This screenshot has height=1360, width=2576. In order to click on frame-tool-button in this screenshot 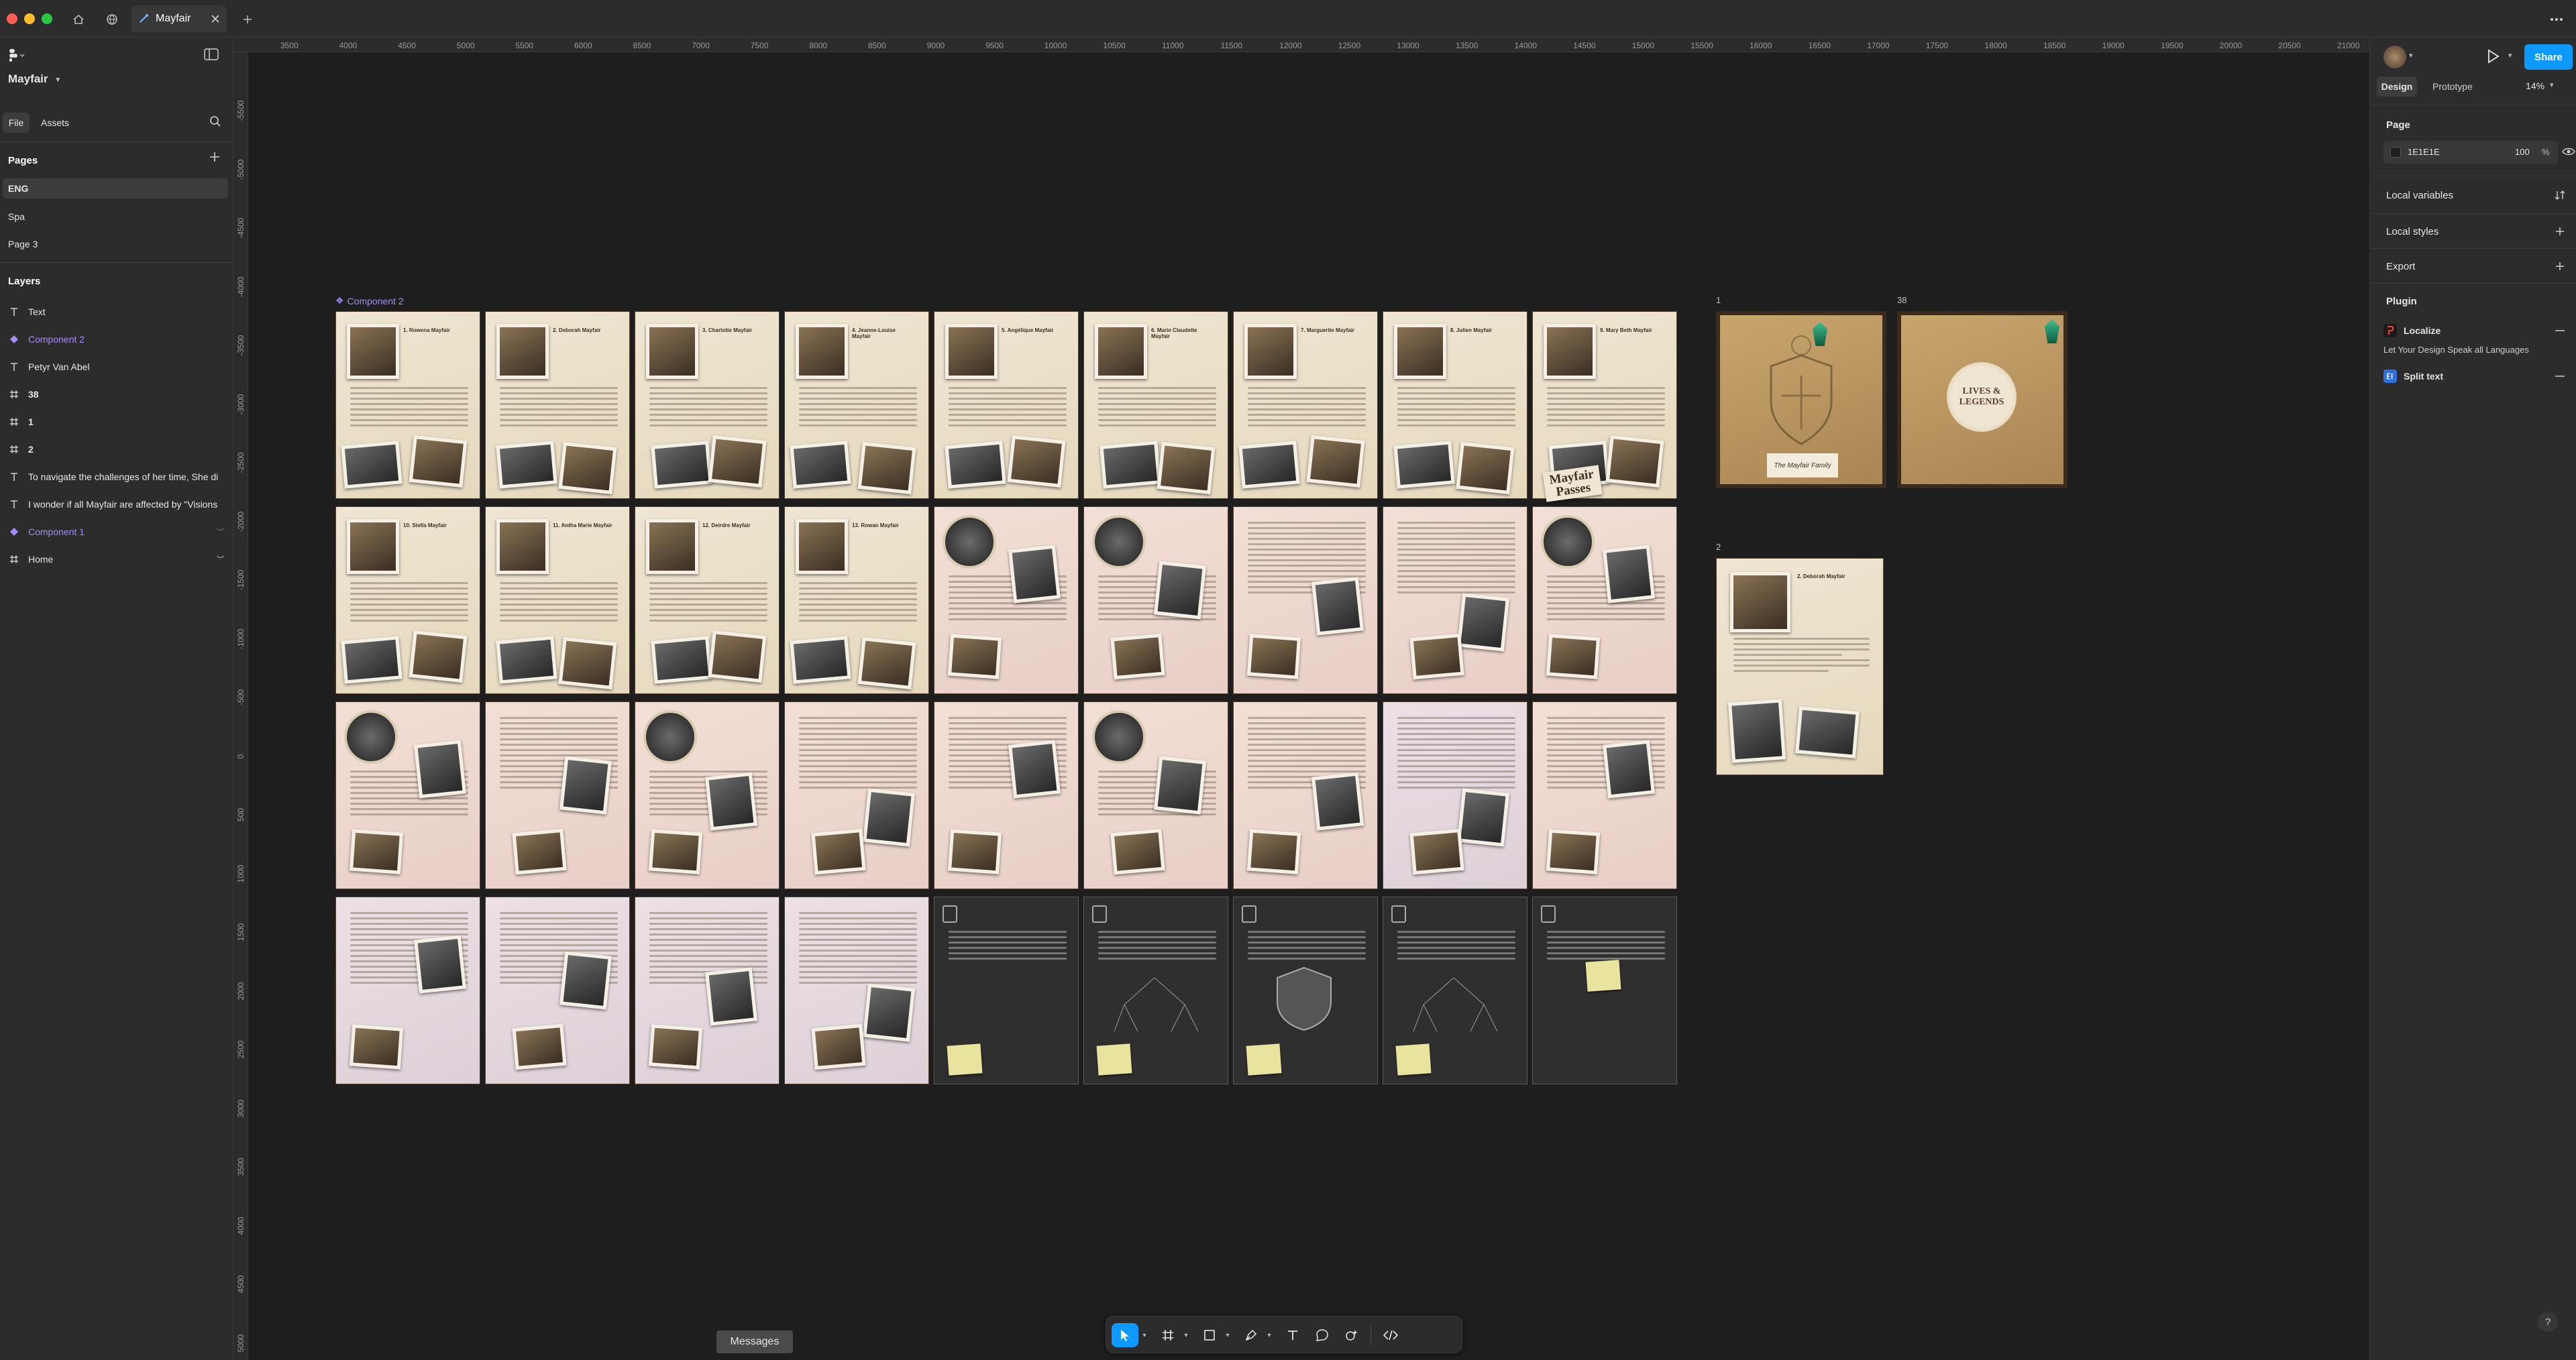, I will do `click(1168, 1335)`.